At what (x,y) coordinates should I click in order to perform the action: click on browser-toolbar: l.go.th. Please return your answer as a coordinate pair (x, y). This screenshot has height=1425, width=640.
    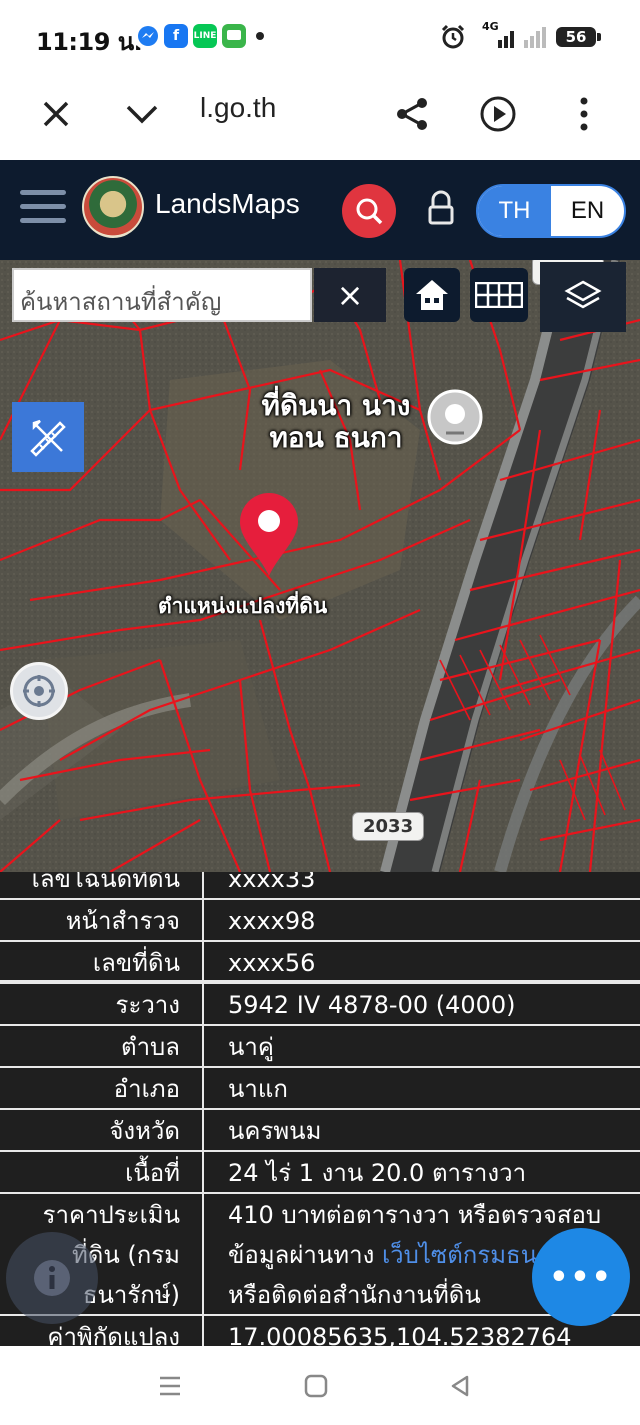
    Looking at the image, I should click on (320, 116).